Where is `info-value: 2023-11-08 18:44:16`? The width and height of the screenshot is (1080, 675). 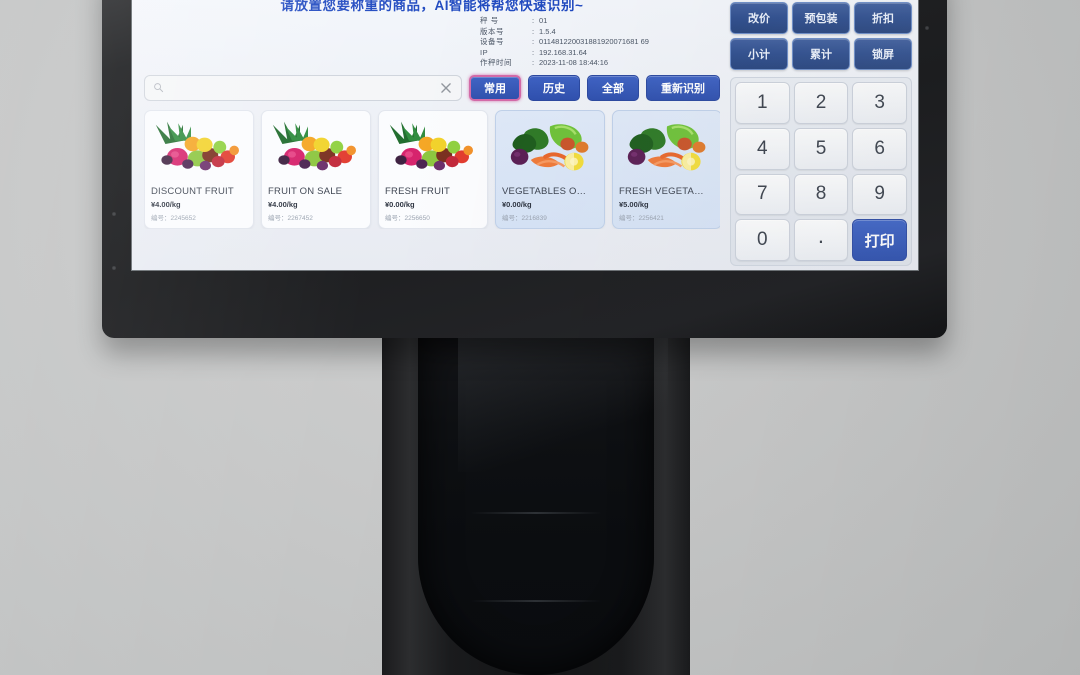 info-value: 2023-11-08 18:44:16 is located at coordinates (574, 62).